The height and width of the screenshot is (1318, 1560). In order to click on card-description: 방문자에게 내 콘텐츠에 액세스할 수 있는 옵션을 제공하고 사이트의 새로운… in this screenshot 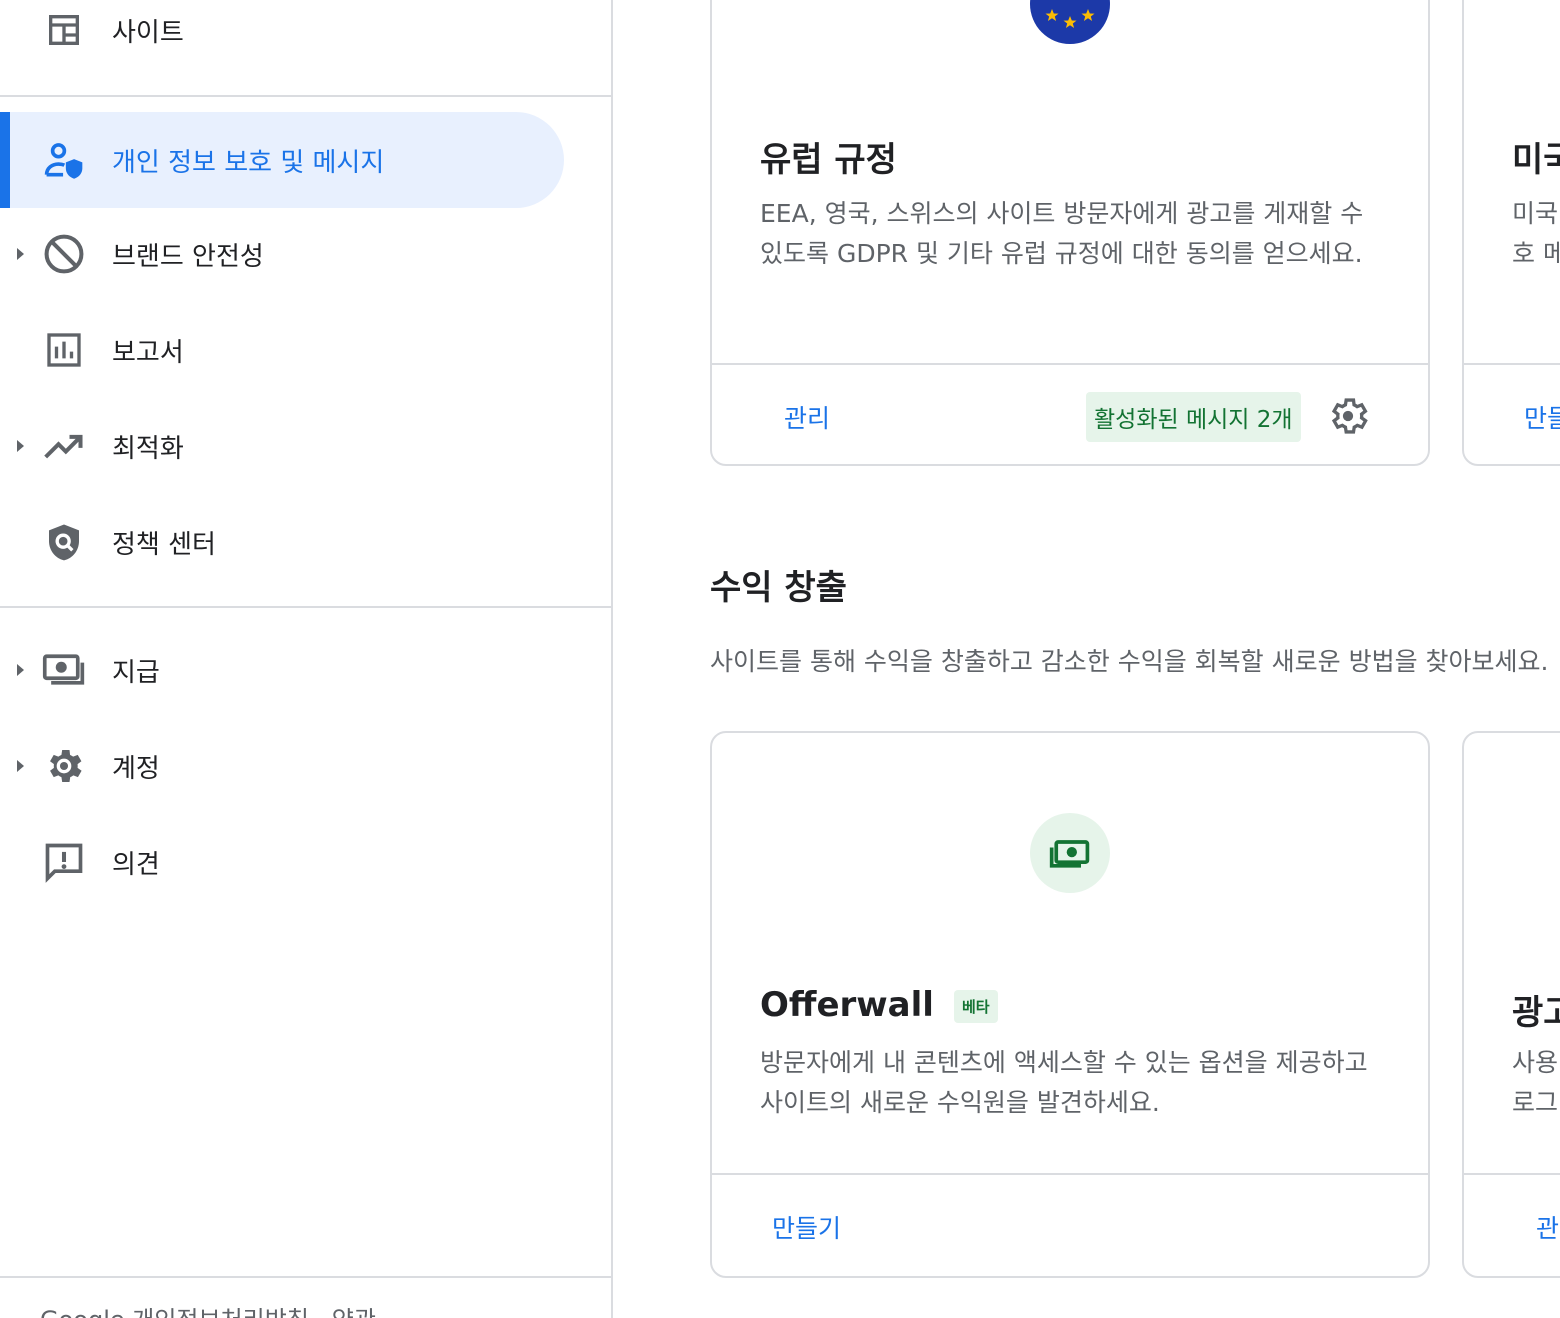, I will do `click(1064, 1082)`.